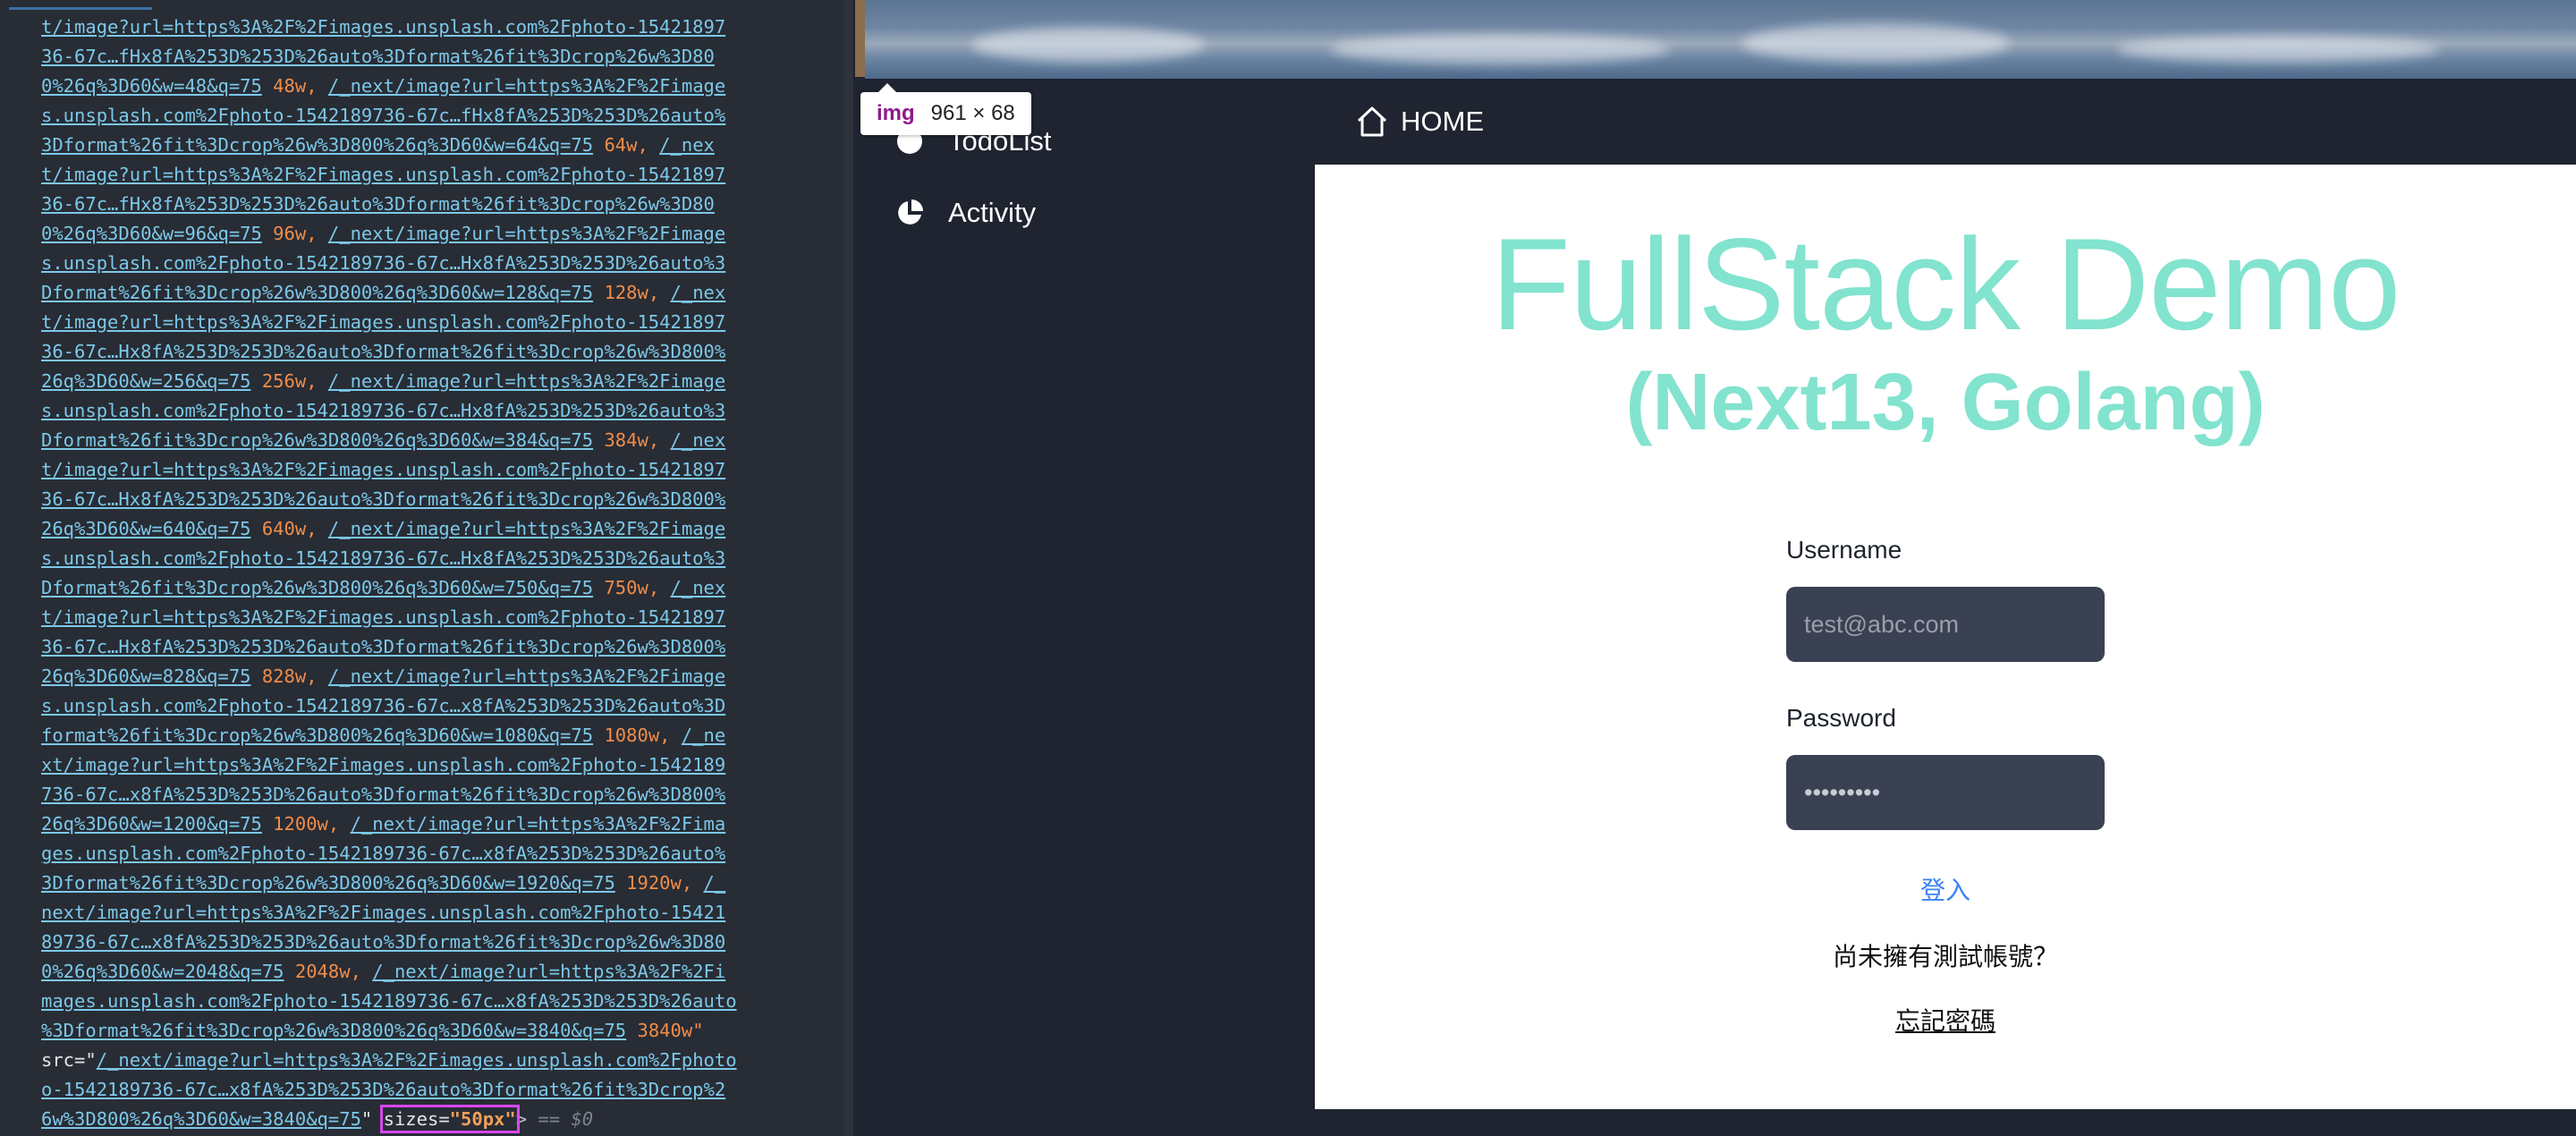 The image size is (2576, 1136). Describe the element at coordinates (1945, 889) in the screenshot. I see `login-button: 登入` at that location.